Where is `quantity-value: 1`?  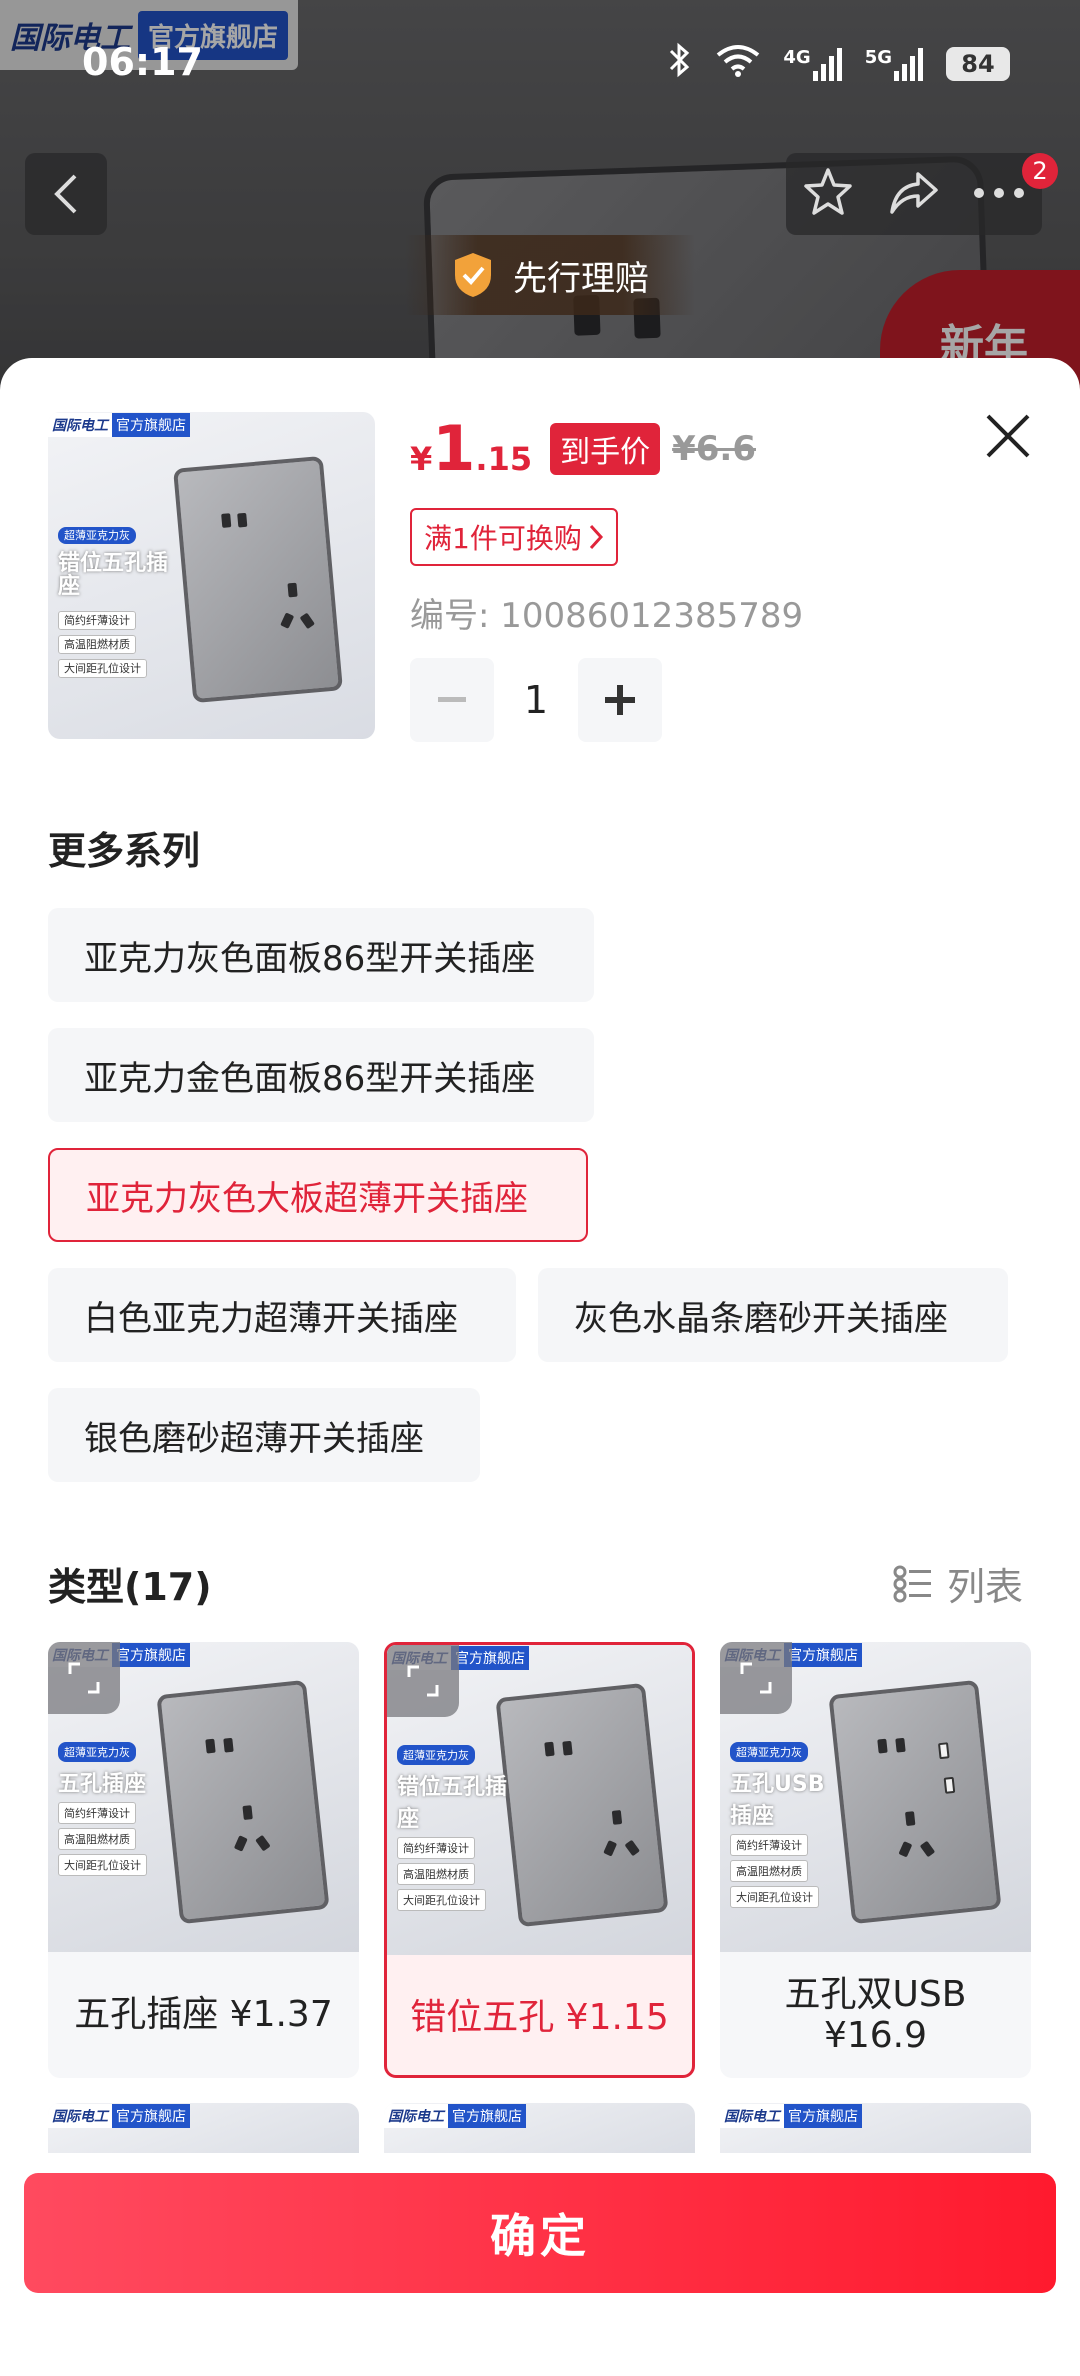 quantity-value: 1 is located at coordinates (536, 700).